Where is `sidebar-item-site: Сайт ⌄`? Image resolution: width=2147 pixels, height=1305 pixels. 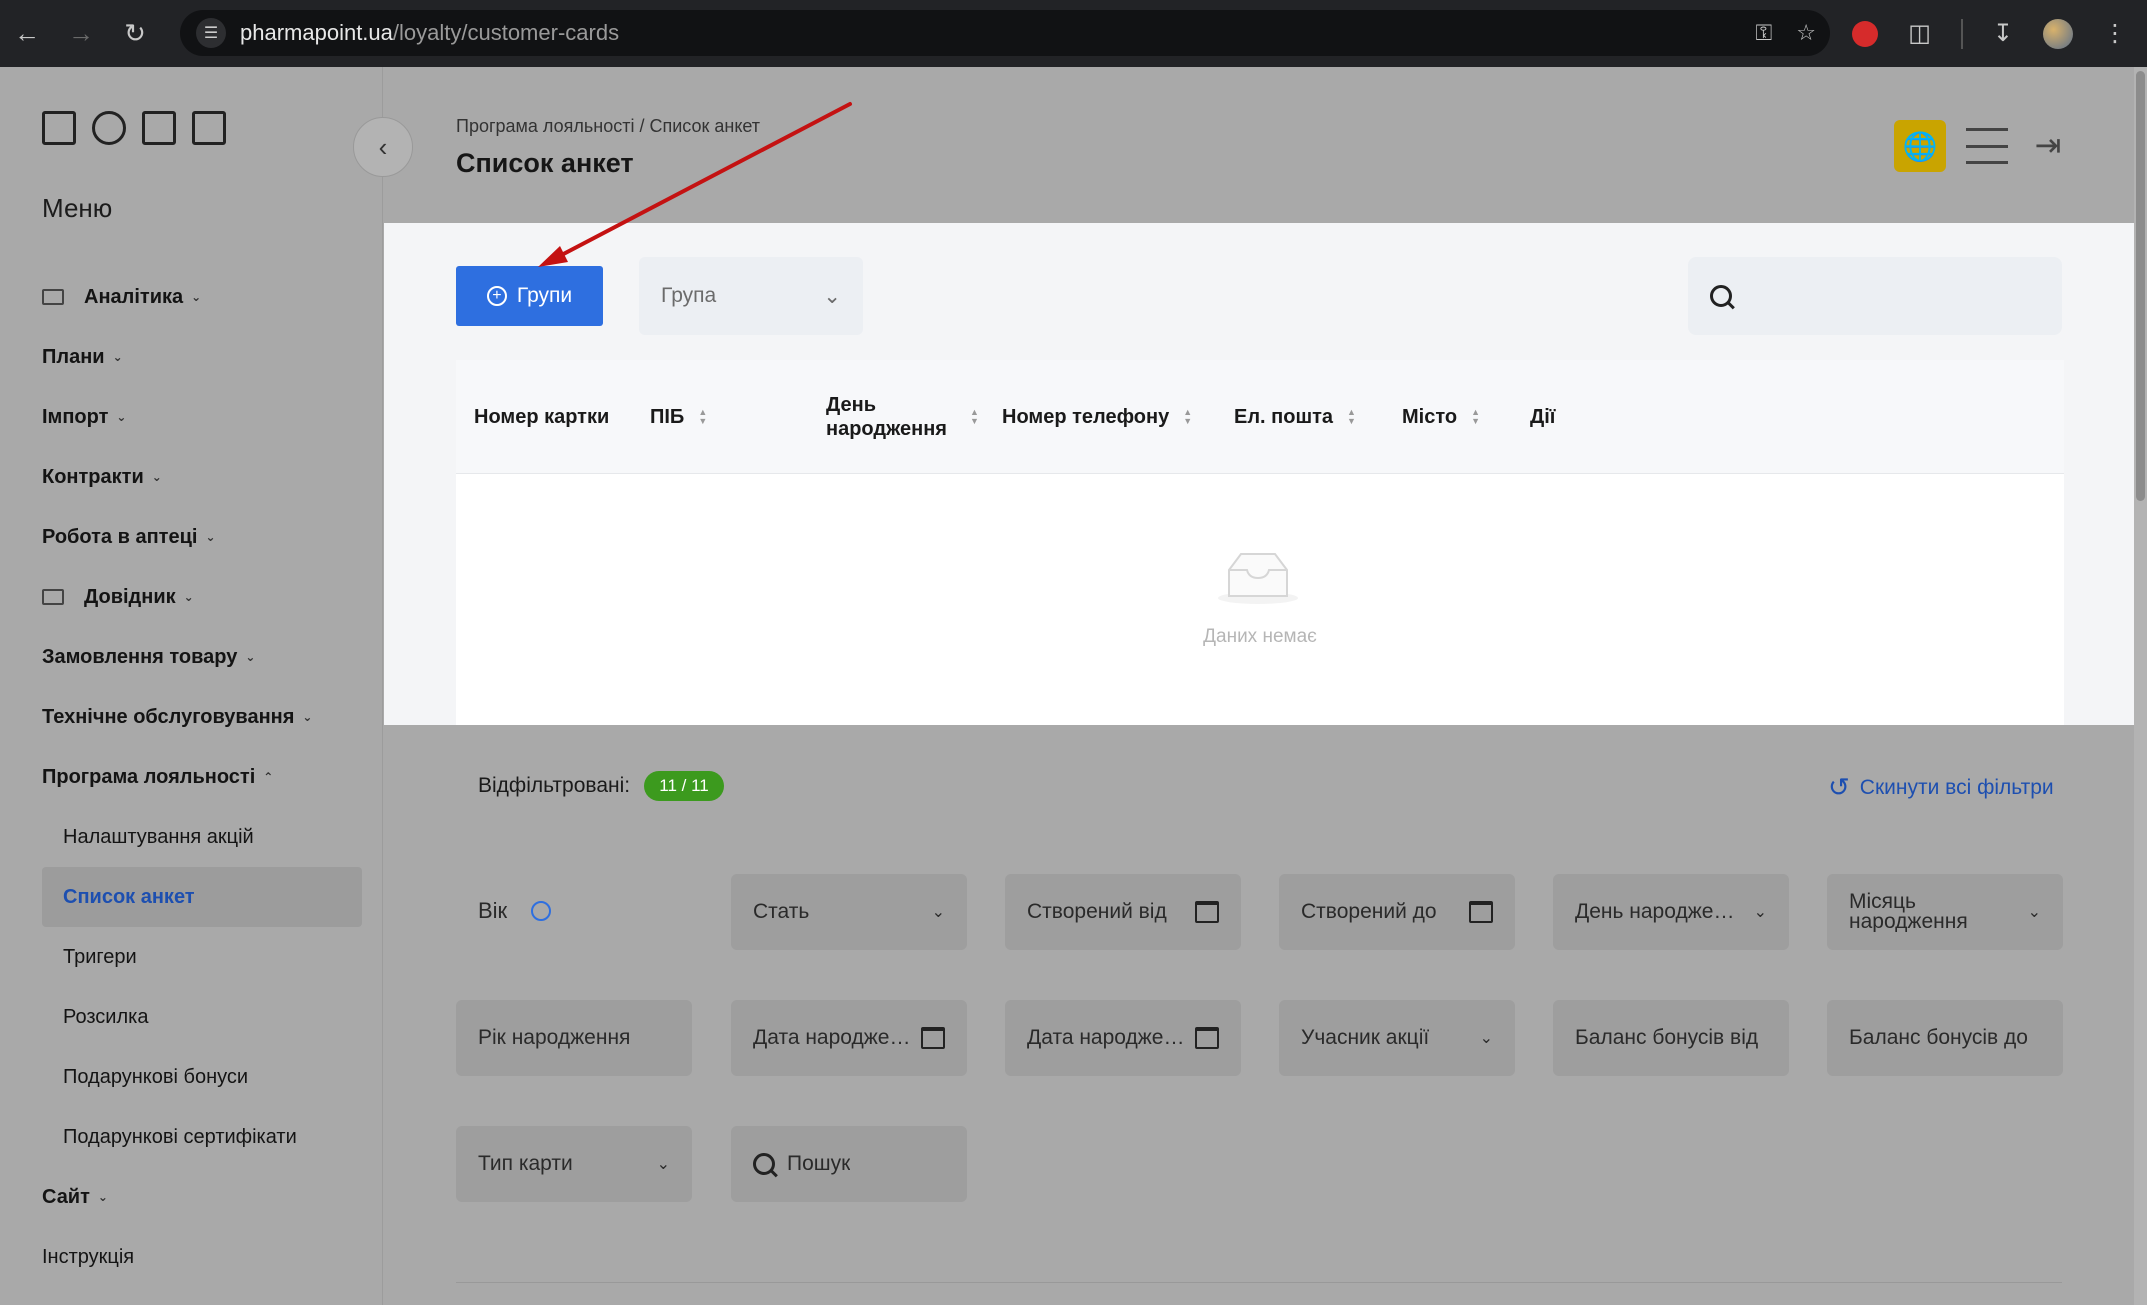
sidebar-item-site: Сайт ⌄ is located at coordinates (202, 1197).